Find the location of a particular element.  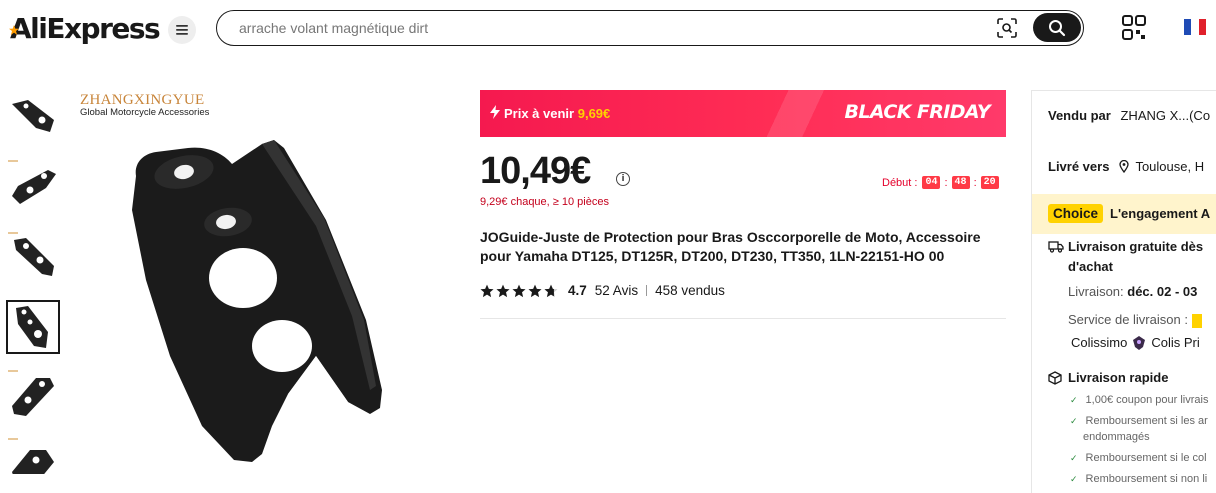

star-rating is located at coordinates (520, 291).